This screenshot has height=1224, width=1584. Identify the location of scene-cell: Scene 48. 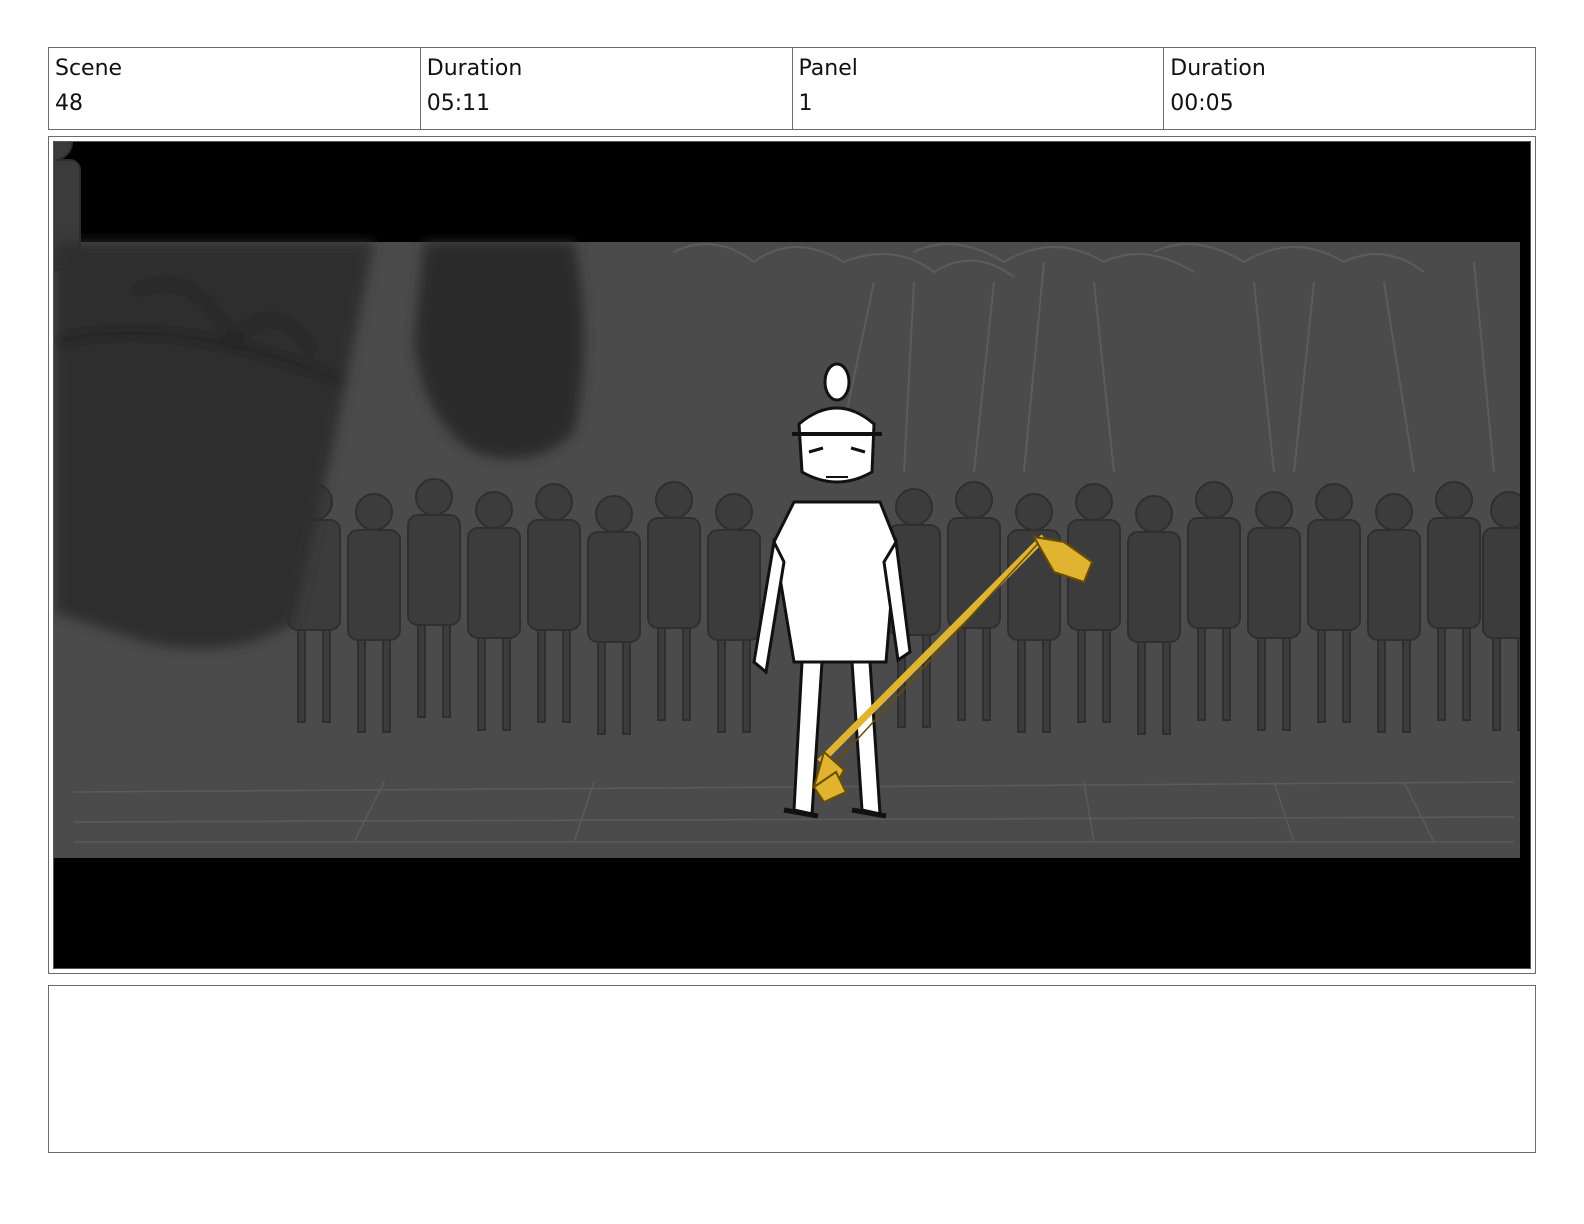
(235, 88).